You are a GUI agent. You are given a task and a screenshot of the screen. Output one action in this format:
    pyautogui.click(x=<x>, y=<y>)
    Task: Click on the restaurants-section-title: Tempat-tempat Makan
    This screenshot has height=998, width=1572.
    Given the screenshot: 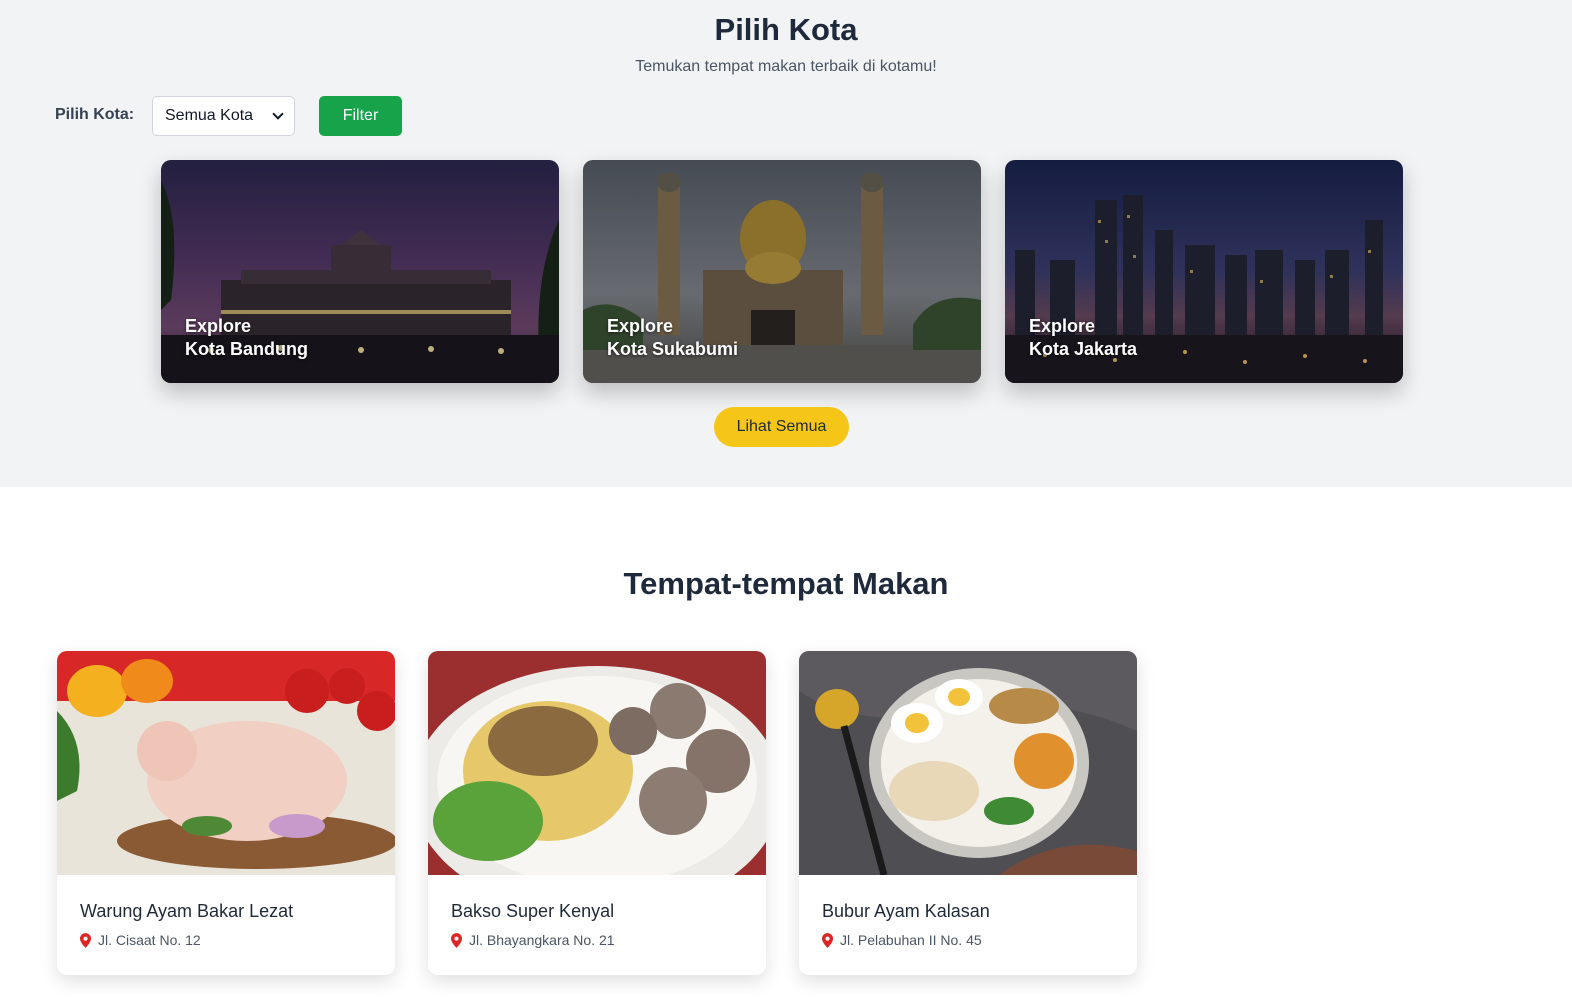 What is the action you would take?
    pyautogui.click(x=786, y=583)
    